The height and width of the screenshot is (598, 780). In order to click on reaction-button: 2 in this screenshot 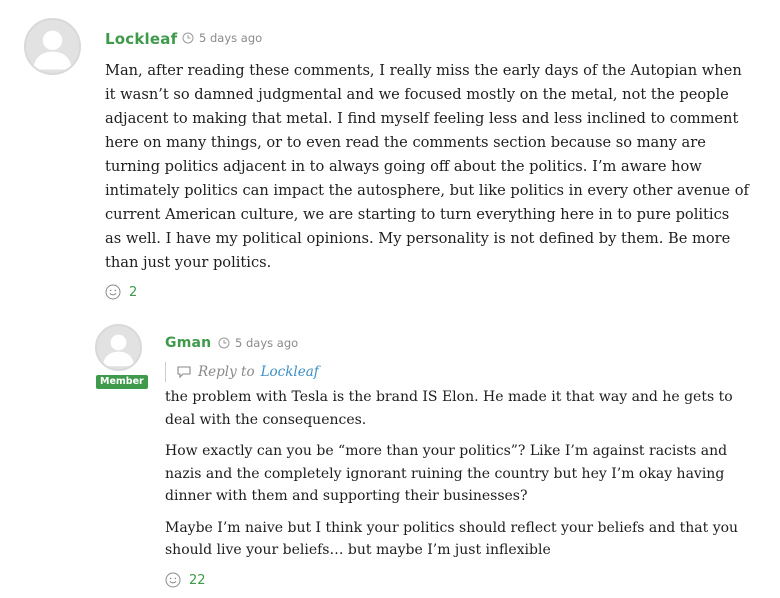, I will do `click(121, 292)`.